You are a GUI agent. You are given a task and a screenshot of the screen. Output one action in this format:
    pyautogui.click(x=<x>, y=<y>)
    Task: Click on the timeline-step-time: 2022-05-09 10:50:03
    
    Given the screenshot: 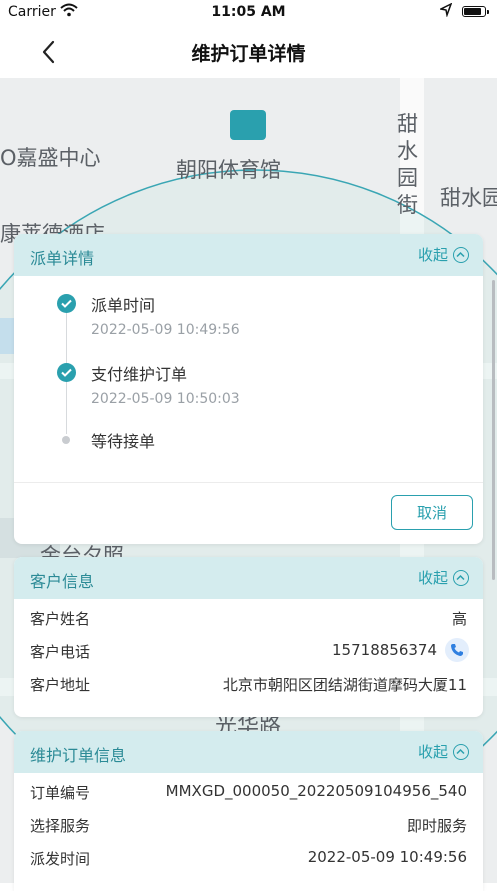 What is the action you would take?
    pyautogui.click(x=165, y=399)
    